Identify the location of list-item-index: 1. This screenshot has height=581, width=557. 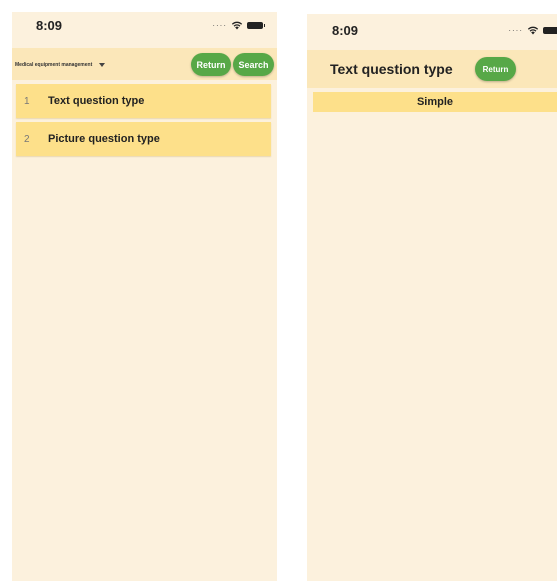
(27, 101).